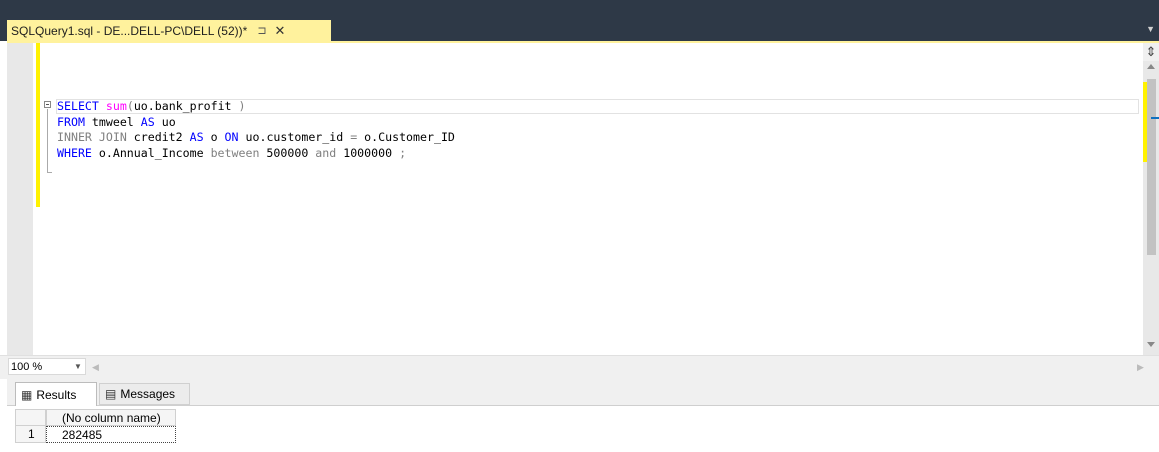 Image resolution: width=1159 pixels, height=452 pixels. What do you see at coordinates (357, 137) in the screenshot?
I see `code-token: =` at bounding box center [357, 137].